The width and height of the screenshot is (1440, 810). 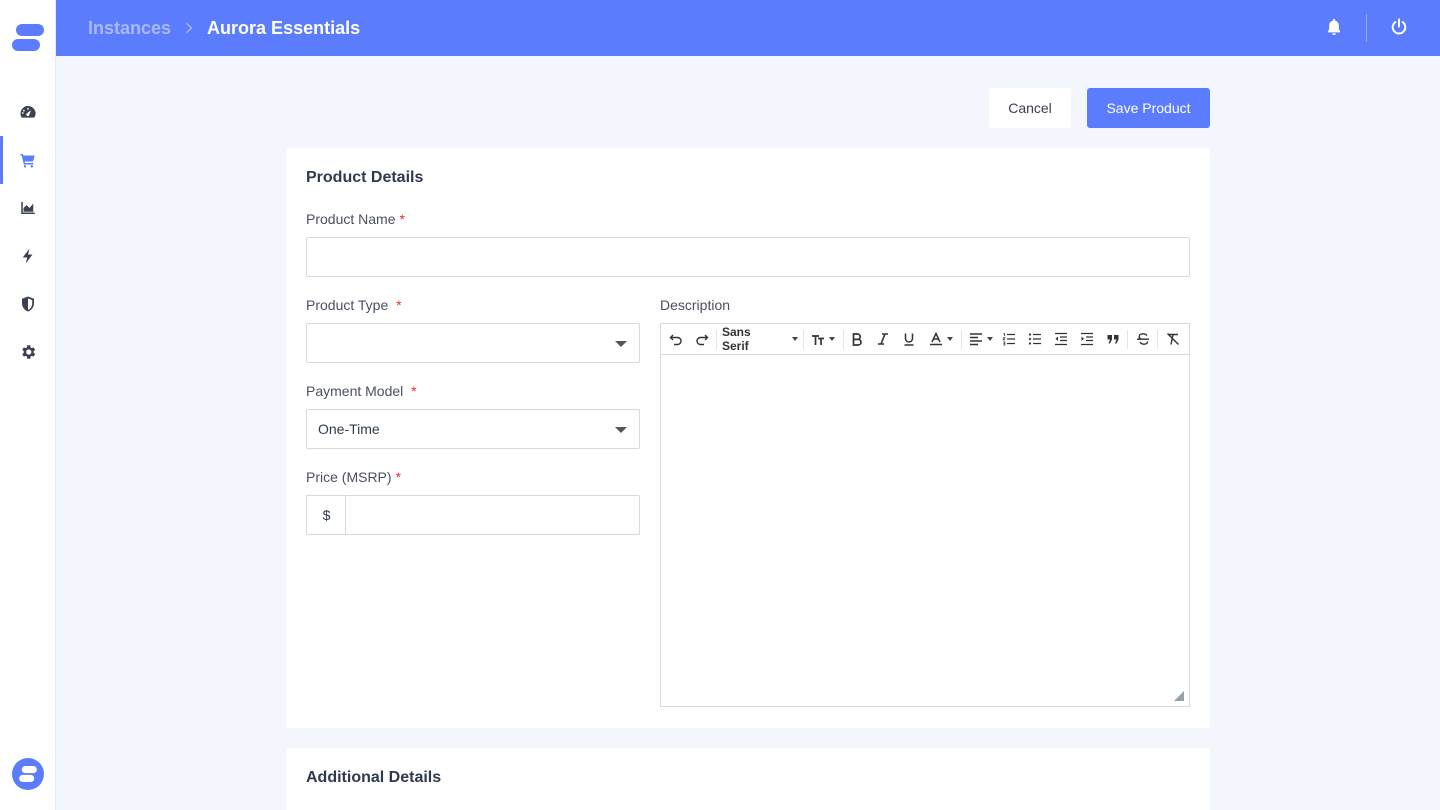 I want to click on payment-model-label: Payment Model *, so click(x=361, y=391).